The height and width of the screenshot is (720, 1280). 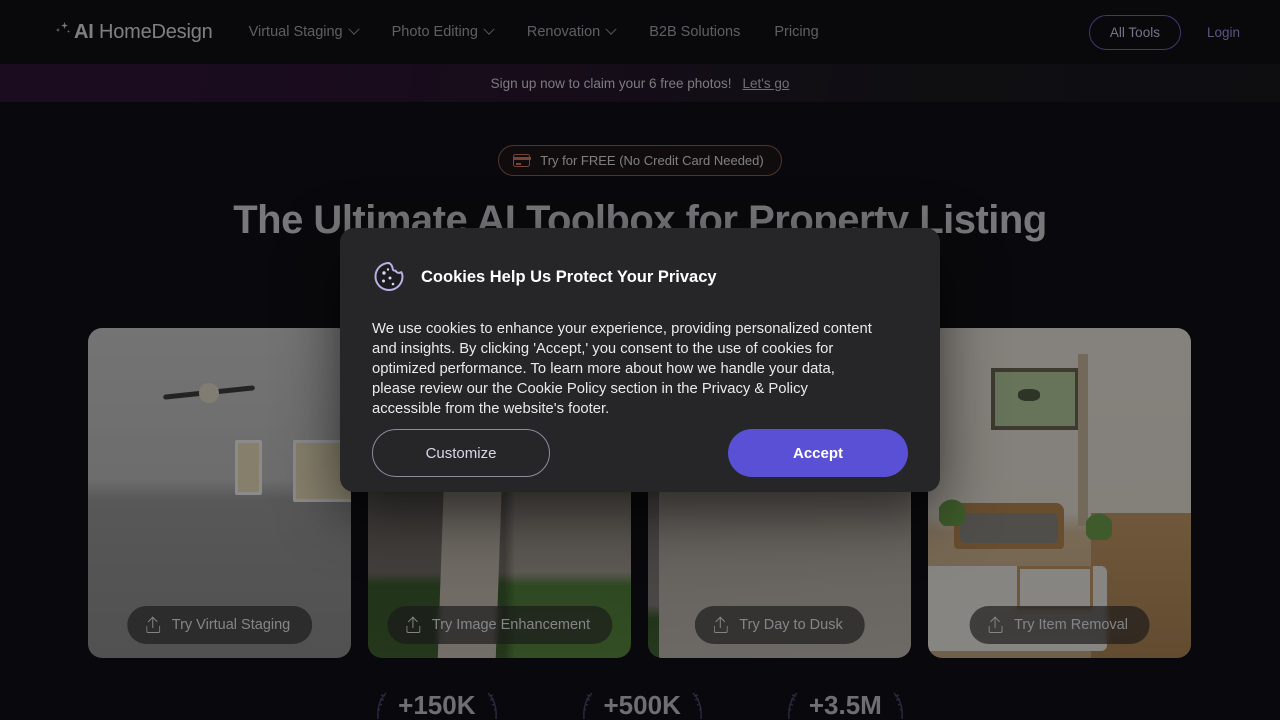 I want to click on cookie-modal-actions: Customize Accept, so click(x=640, y=453).